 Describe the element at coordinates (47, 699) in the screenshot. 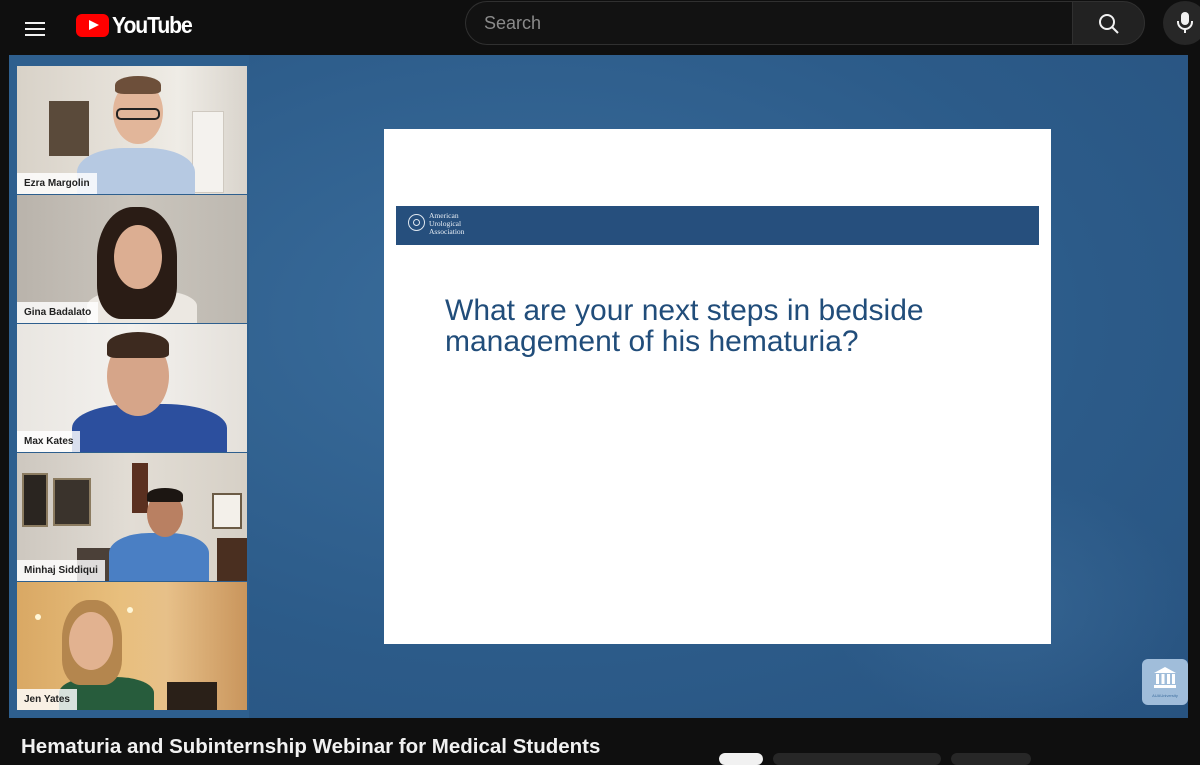

I see `participant-name: Jen Yates` at that location.